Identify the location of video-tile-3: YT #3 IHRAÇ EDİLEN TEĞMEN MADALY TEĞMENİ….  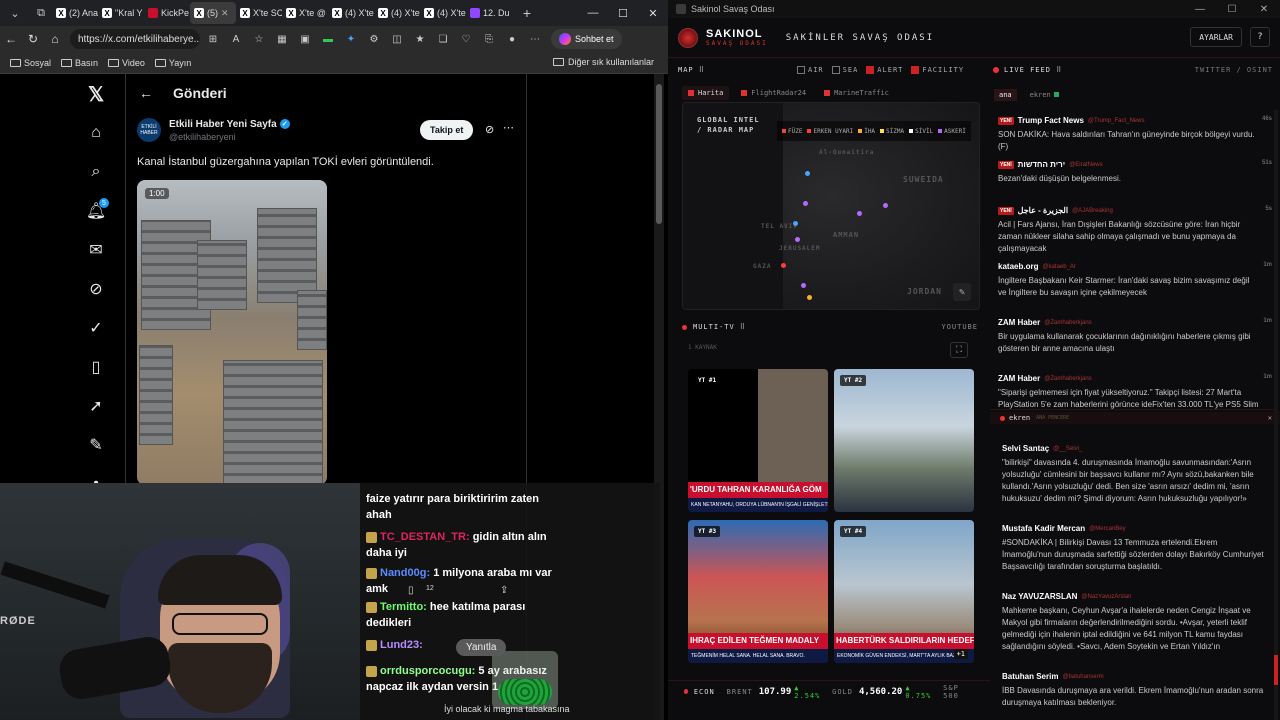
(758, 591).